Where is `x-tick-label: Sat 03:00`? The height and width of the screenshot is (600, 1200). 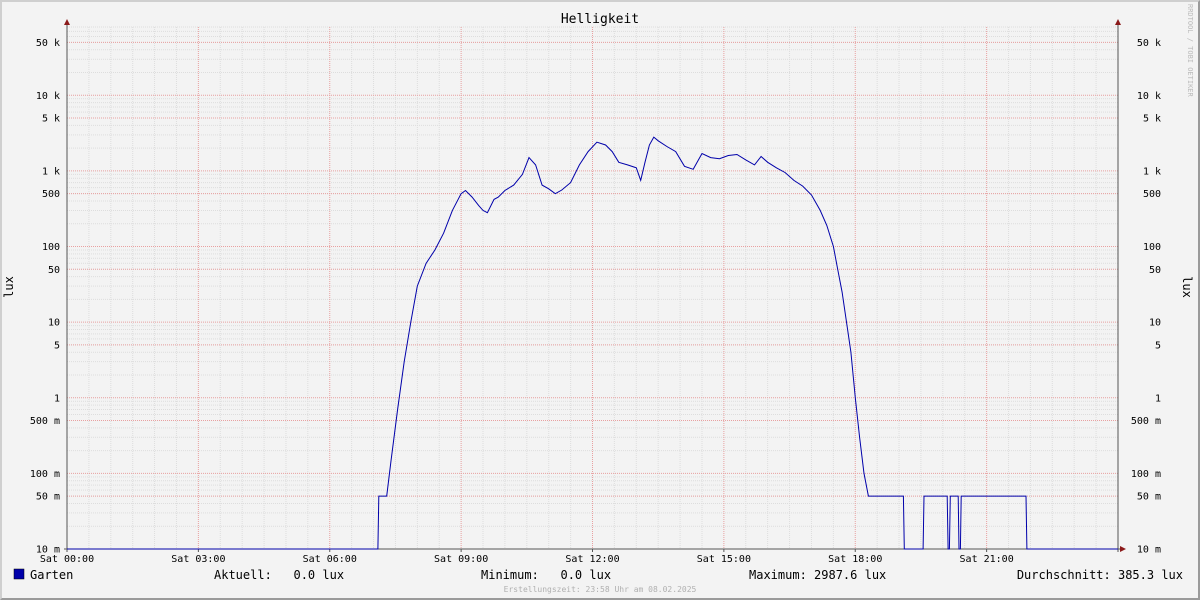 x-tick-label: Sat 03:00 is located at coordinates (198, 559).